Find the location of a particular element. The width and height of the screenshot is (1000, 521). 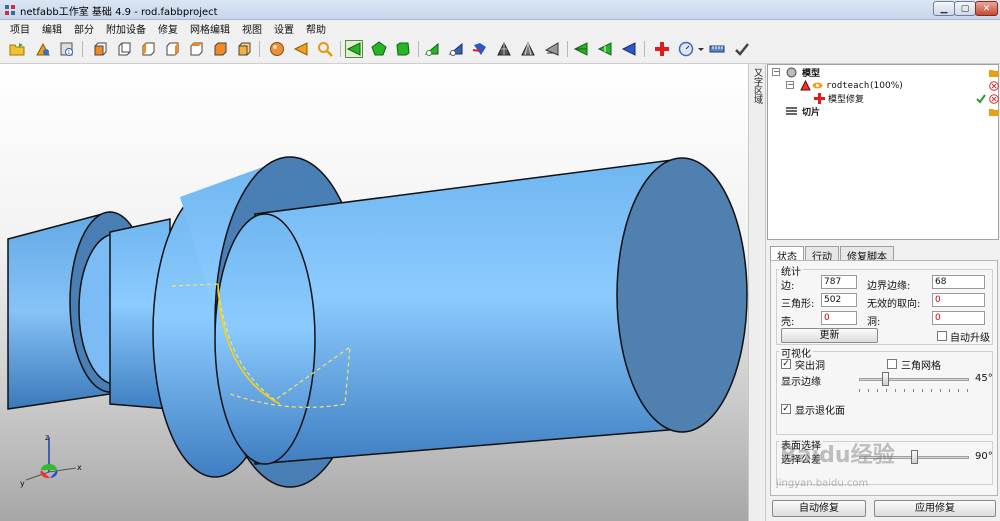

menu-view: 视图 is located at coordinates (252, 28).